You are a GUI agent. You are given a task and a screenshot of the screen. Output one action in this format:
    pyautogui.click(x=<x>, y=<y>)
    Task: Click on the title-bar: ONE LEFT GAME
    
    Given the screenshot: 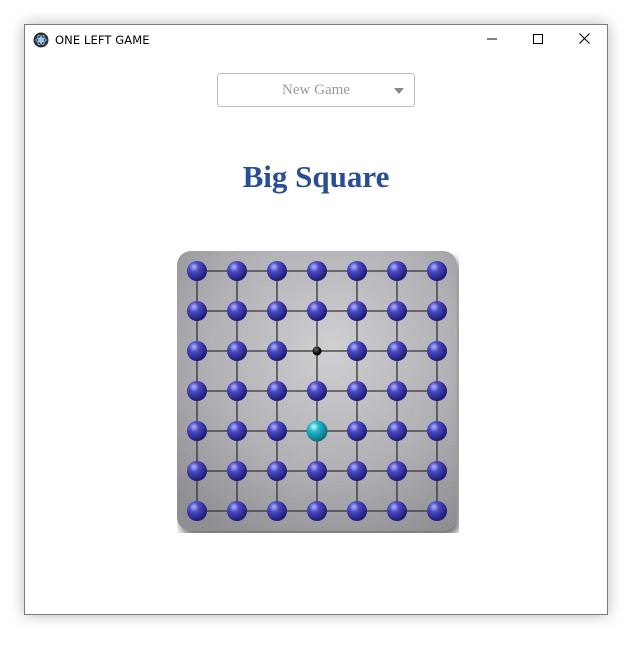 What is the action you would take?
    pyautogui.click(x=316, y=40)
    